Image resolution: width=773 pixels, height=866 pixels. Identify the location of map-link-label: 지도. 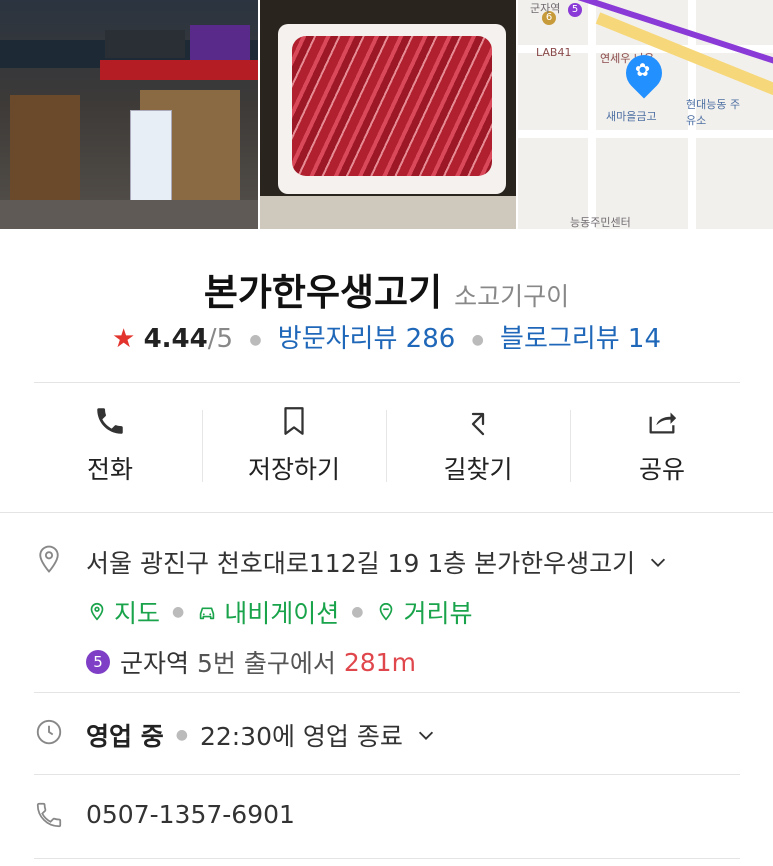
(137, 613).